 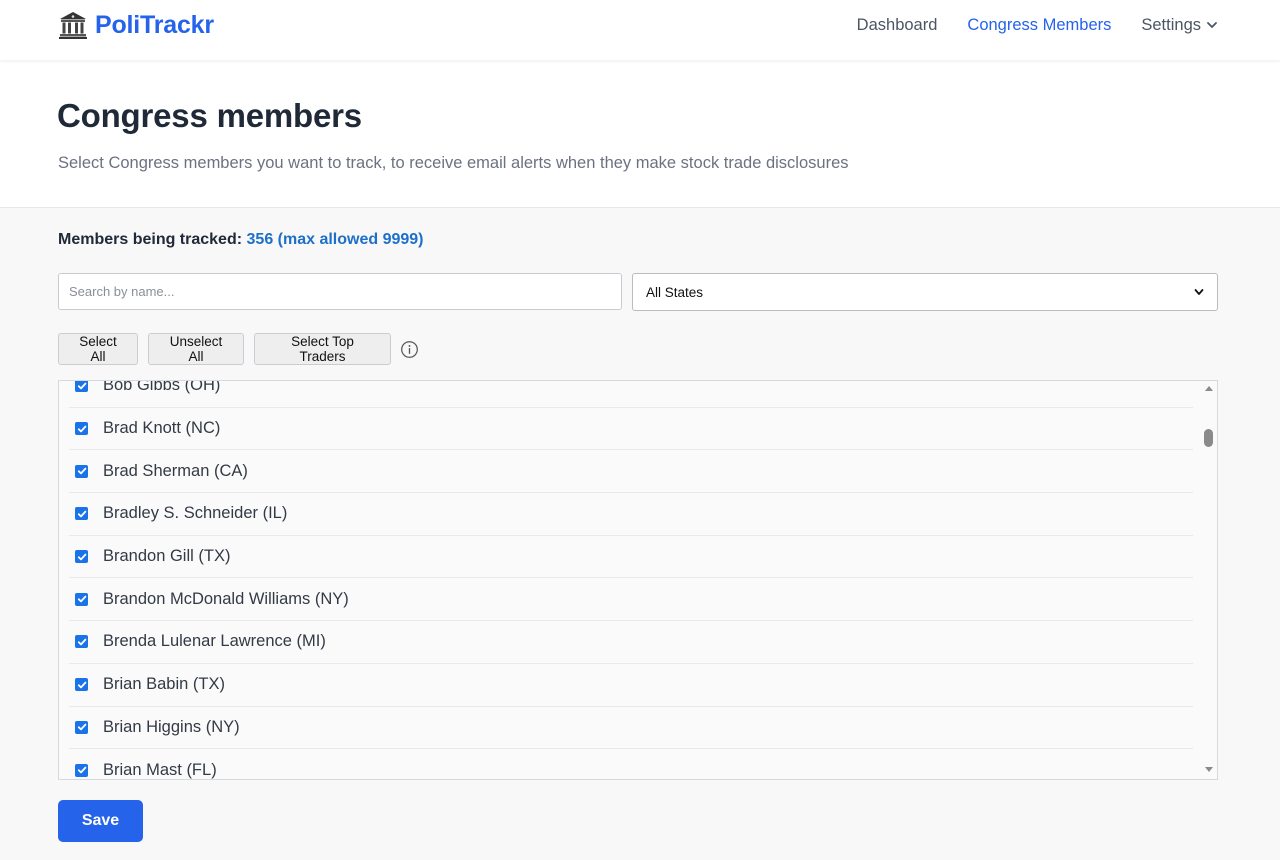 I want to click on state-select-value: All States, so click(x=675, y=292).